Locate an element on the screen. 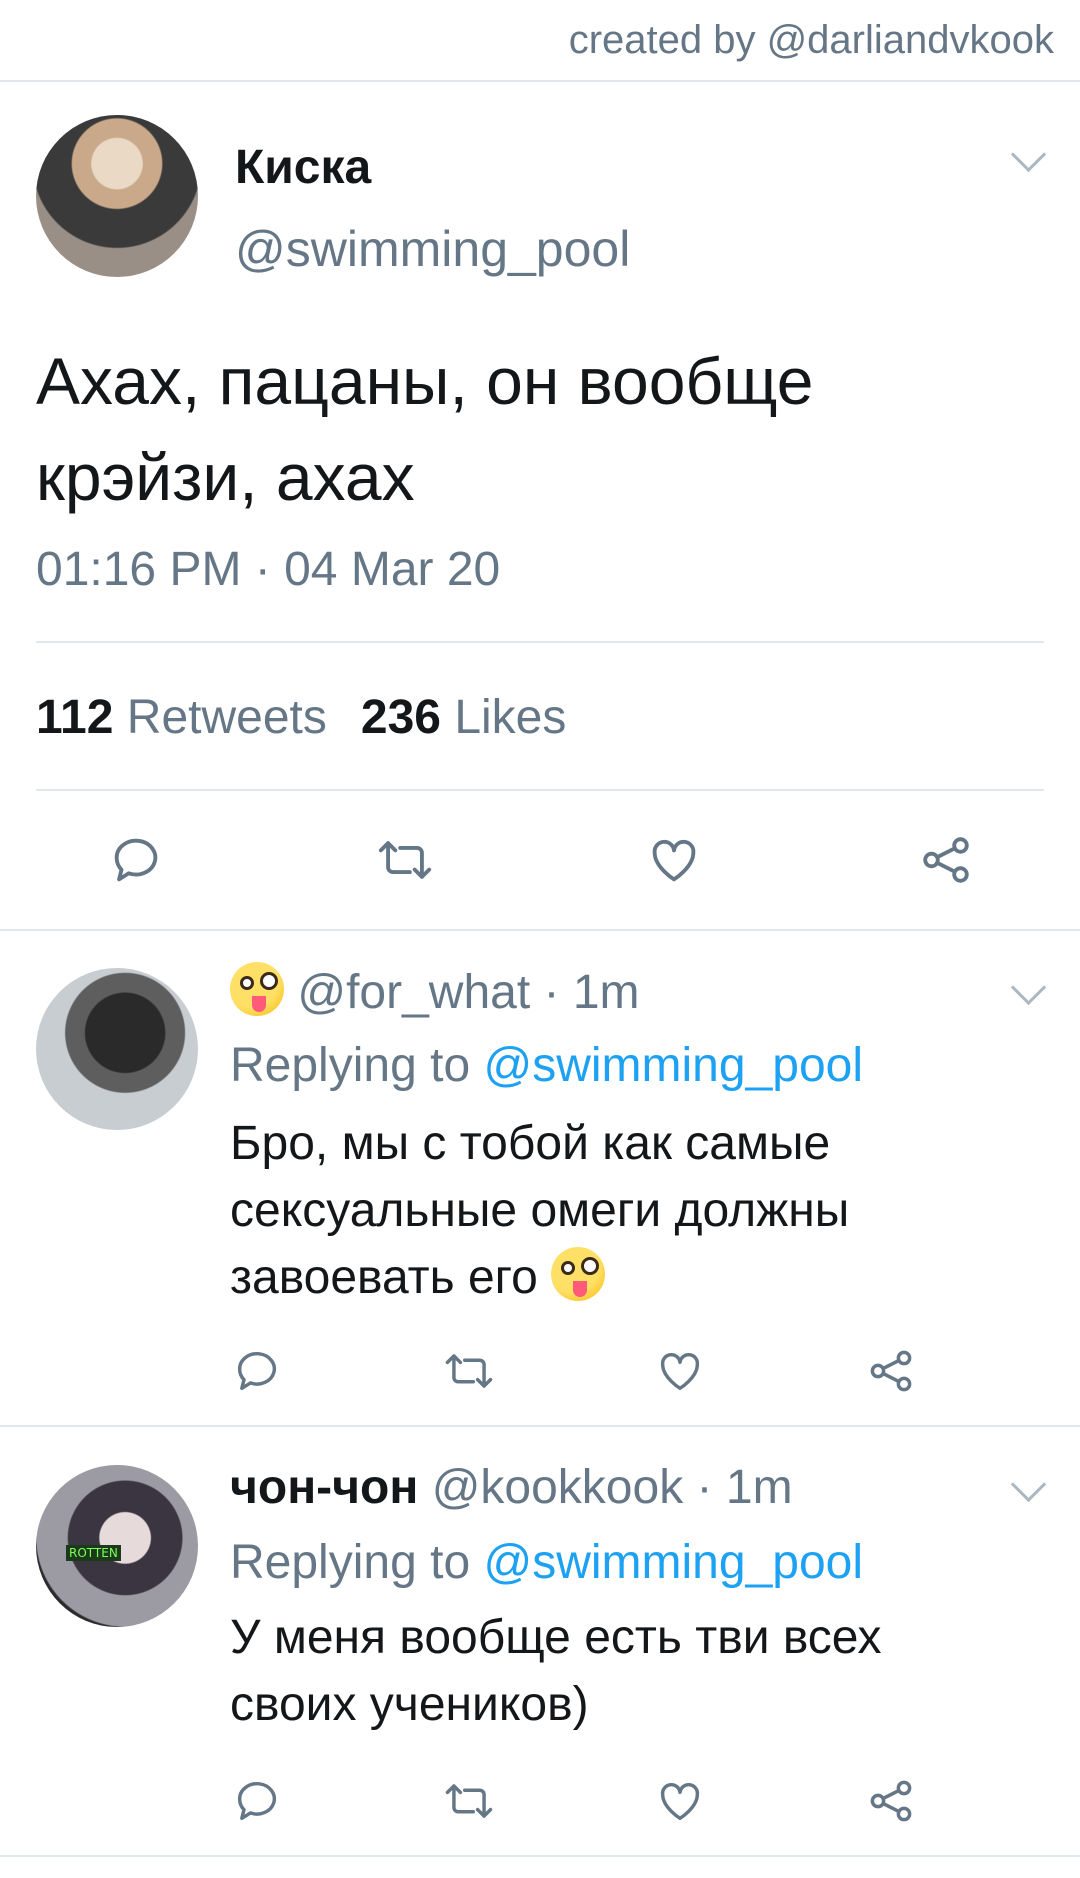  reply-handle: @for_what is located at coordinates (413, 992).